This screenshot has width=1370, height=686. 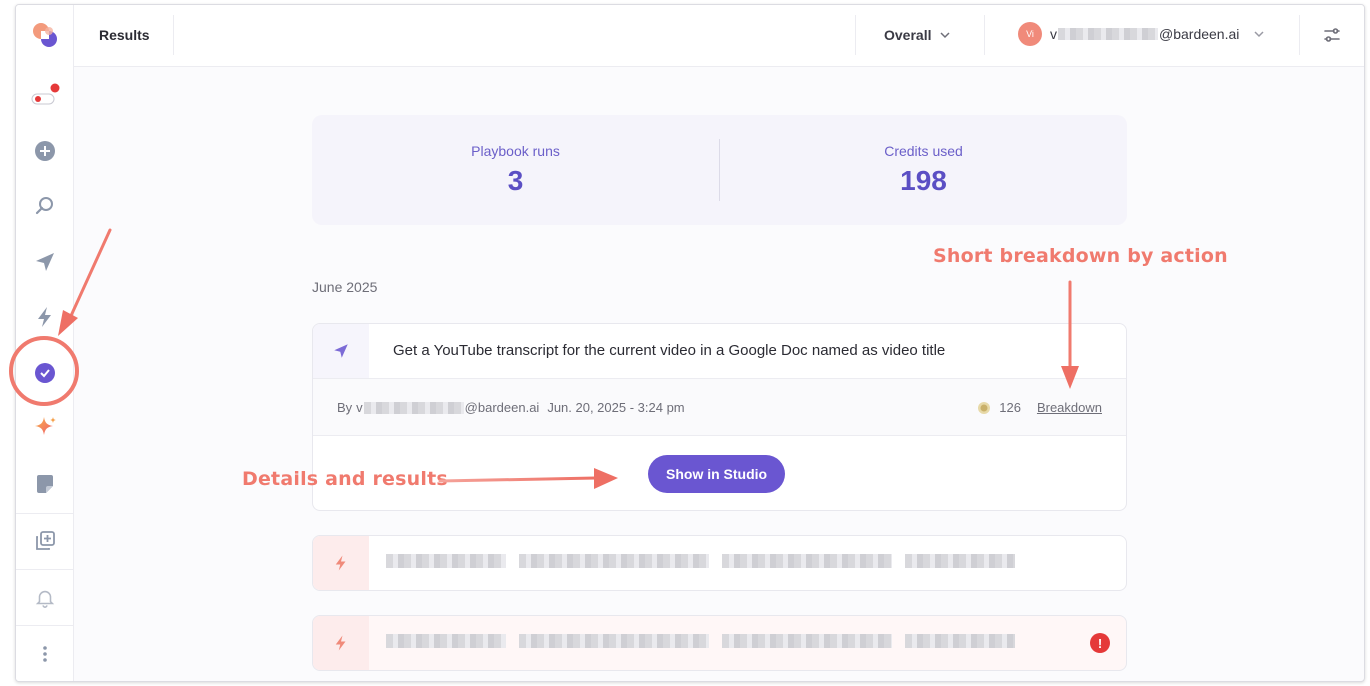 I want to click on highlight-circle, so click(x=44, y=371).